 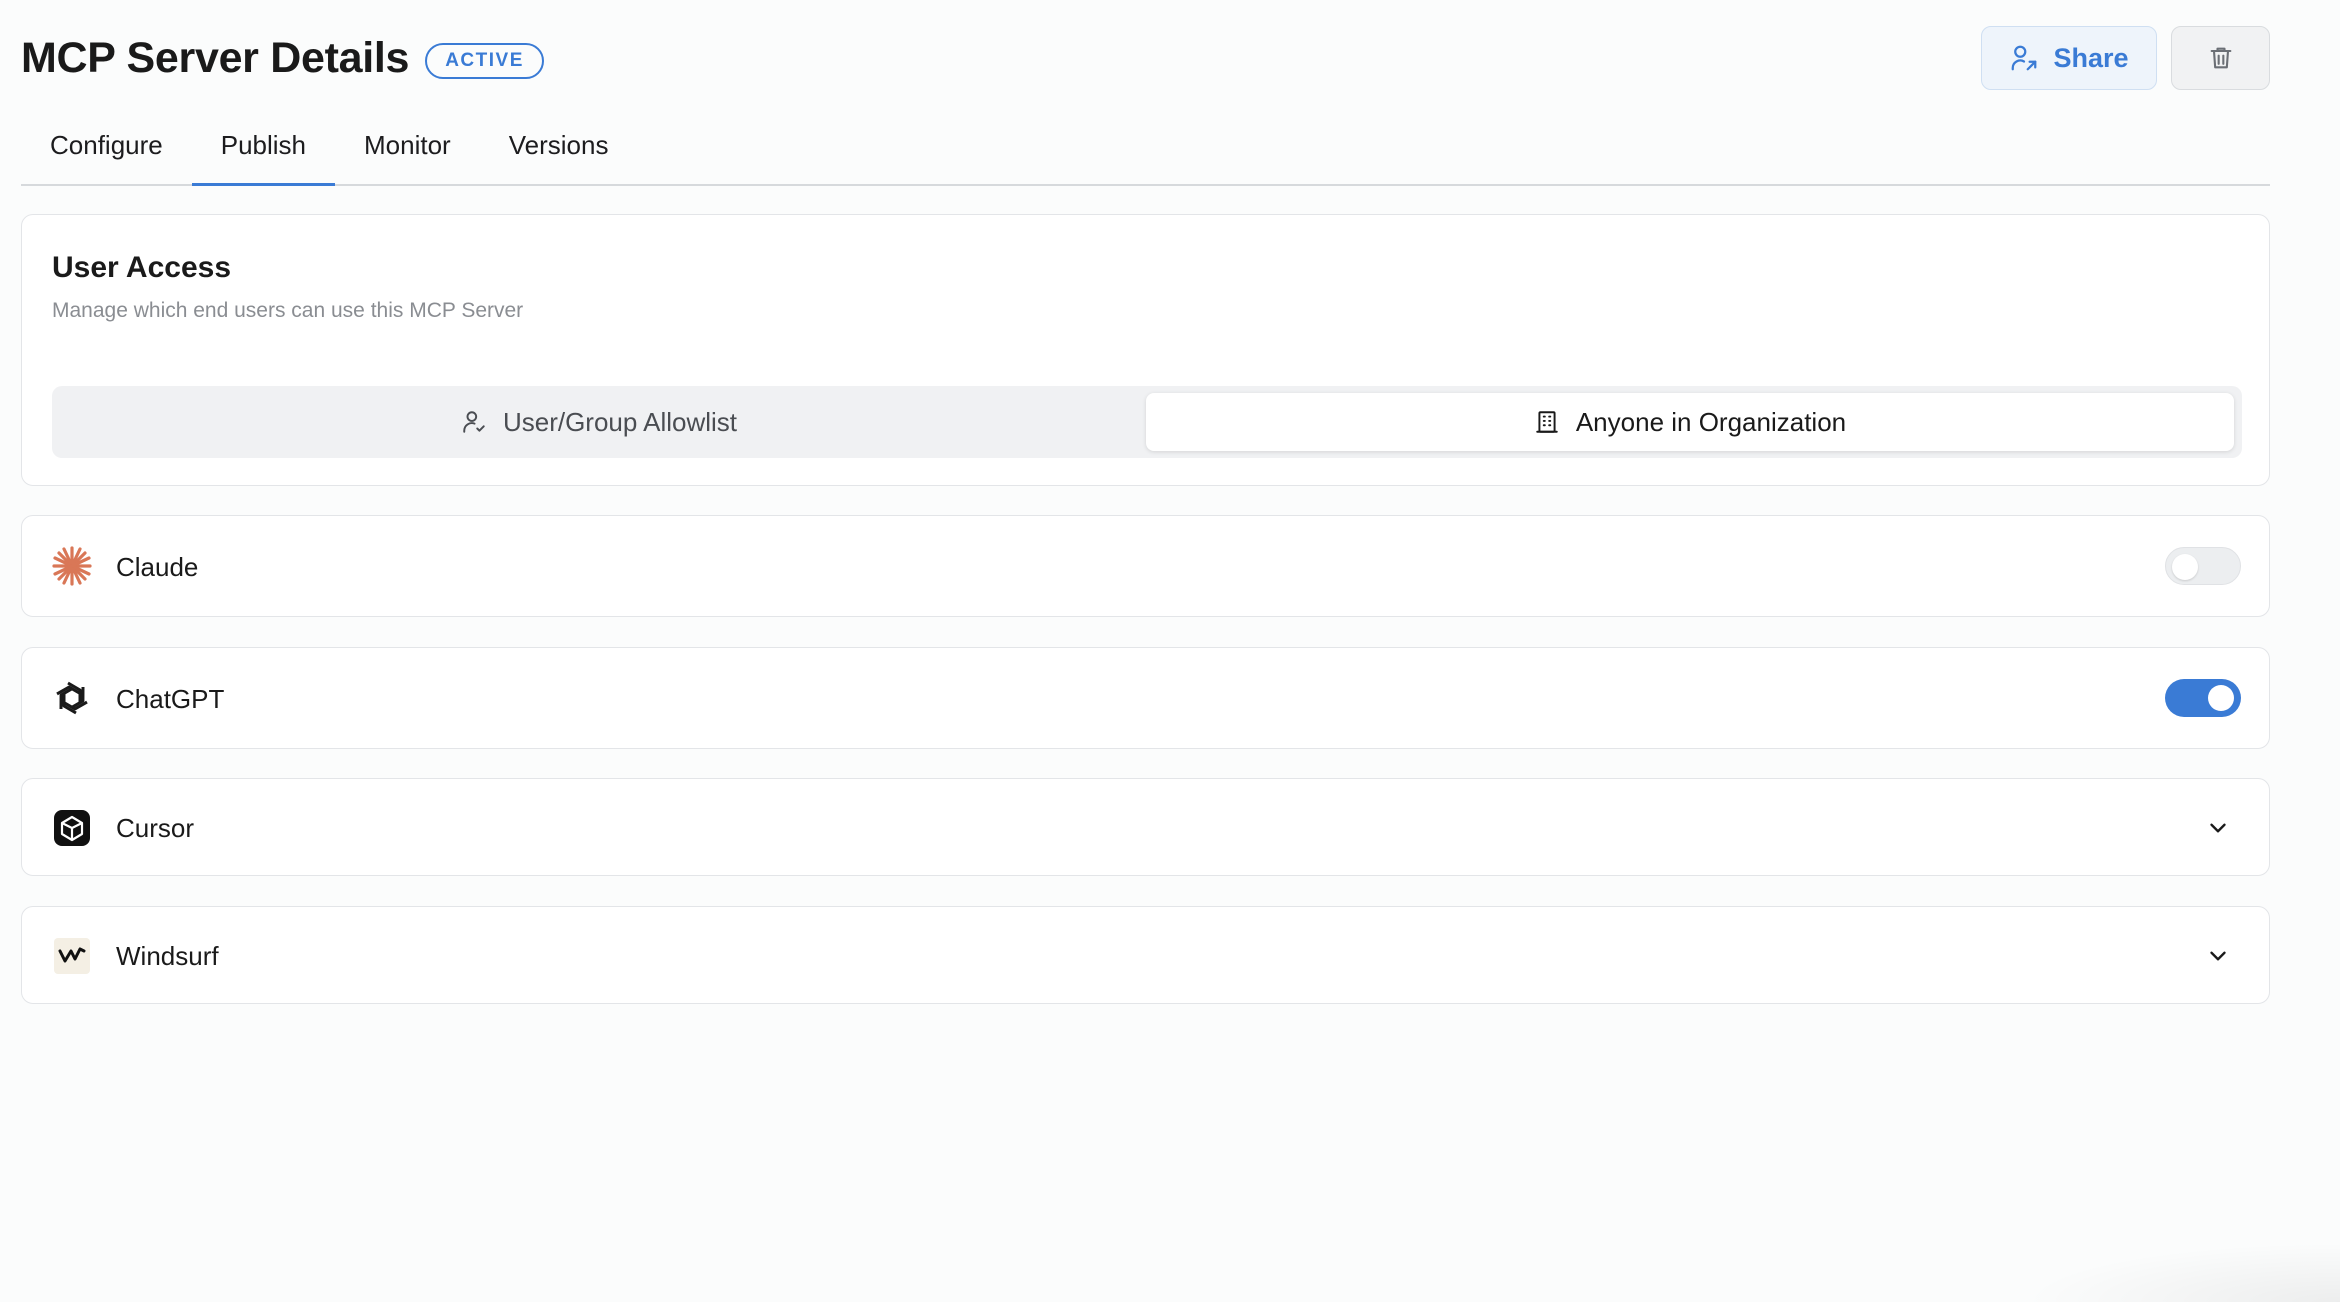 What do you see at coordinates (474, 422) in the screenshot?
I see `user-check-icon` at bounding box center [474, 422].